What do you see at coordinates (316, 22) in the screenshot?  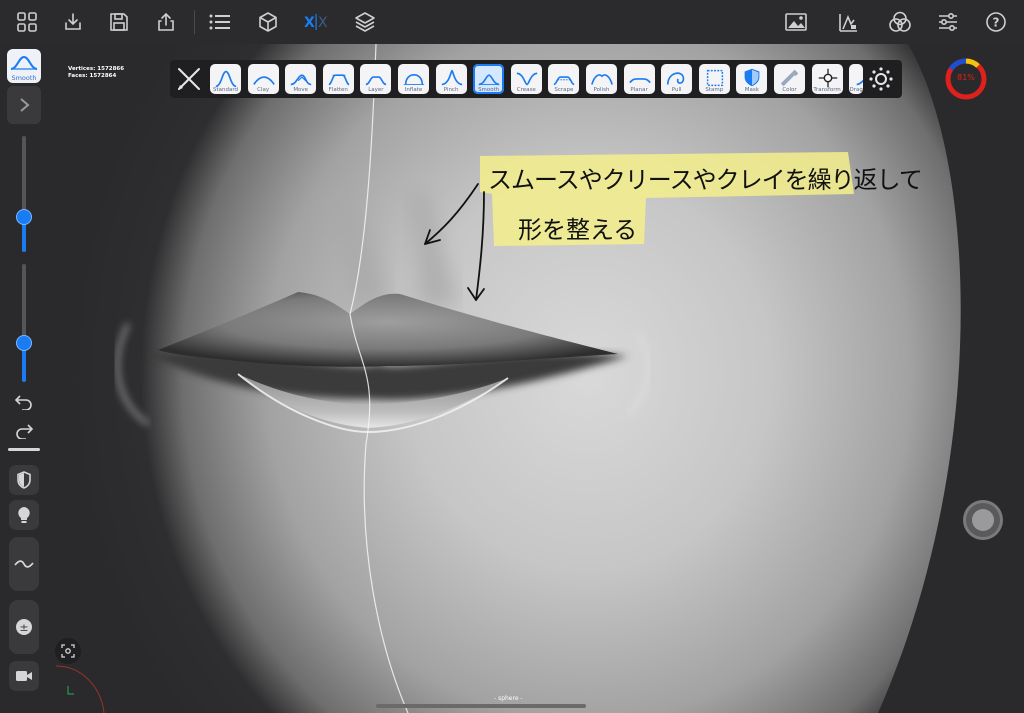 I see `symmetry-icon: XX` at bounding box center [316, 22].